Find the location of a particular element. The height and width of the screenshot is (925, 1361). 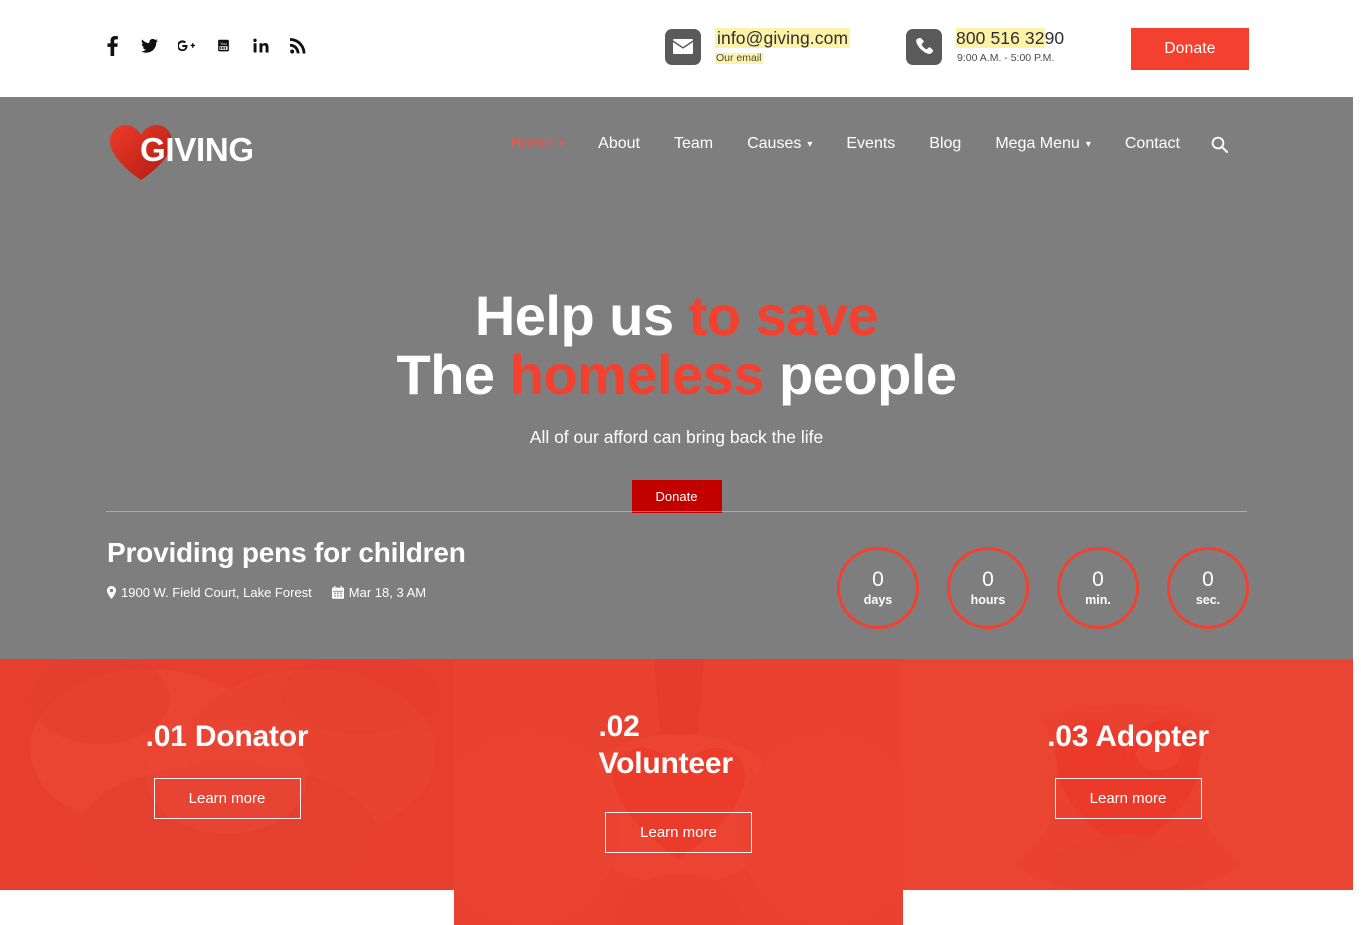

countdown-seconds-label: sec. is located at coordinates (1208, 600).